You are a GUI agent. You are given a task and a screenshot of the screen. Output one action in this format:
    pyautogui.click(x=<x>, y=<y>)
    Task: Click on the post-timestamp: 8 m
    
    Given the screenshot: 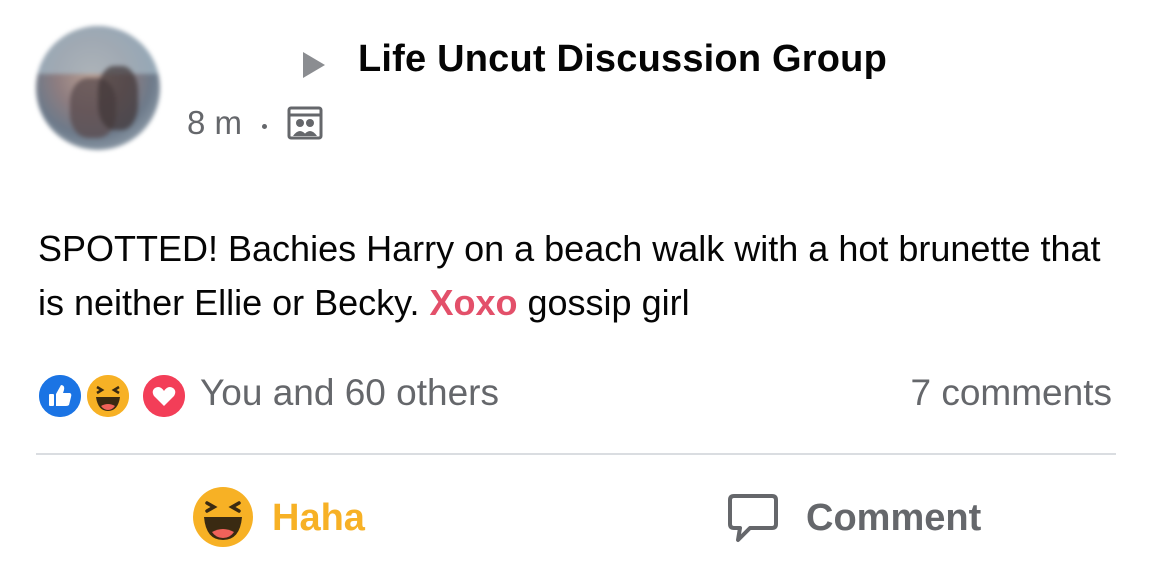 What is the action you would take?
    pyautogui.click(x=214, y=123)
    